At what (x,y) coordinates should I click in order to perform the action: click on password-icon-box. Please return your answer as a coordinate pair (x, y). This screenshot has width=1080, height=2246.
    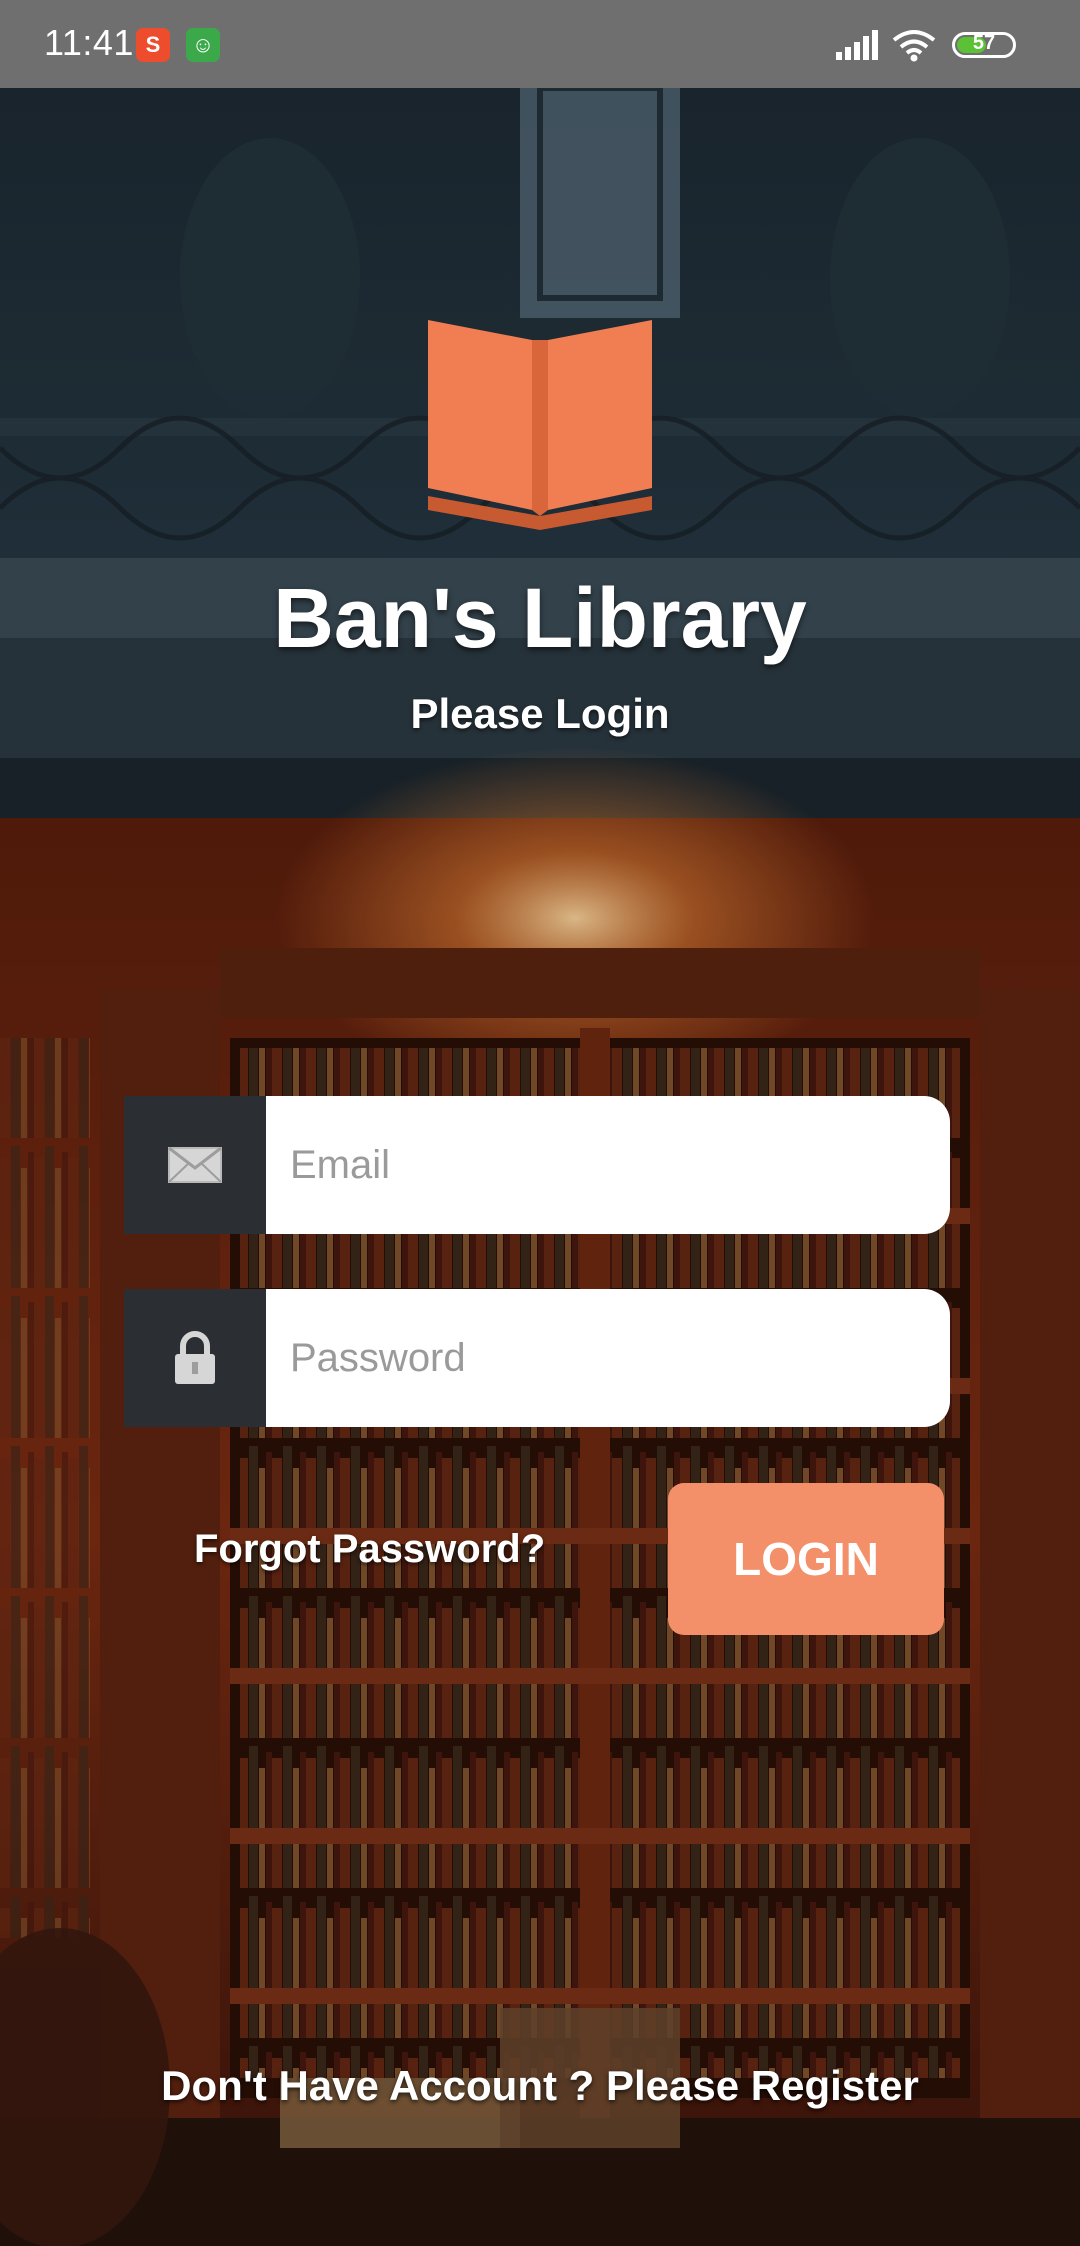
    Looking at the image, I should click on (195, 1358).